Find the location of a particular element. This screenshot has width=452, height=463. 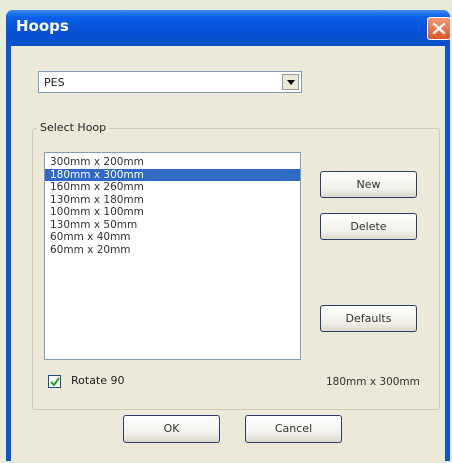

defaults-button: Defaults is located at coordinates (368, 318).